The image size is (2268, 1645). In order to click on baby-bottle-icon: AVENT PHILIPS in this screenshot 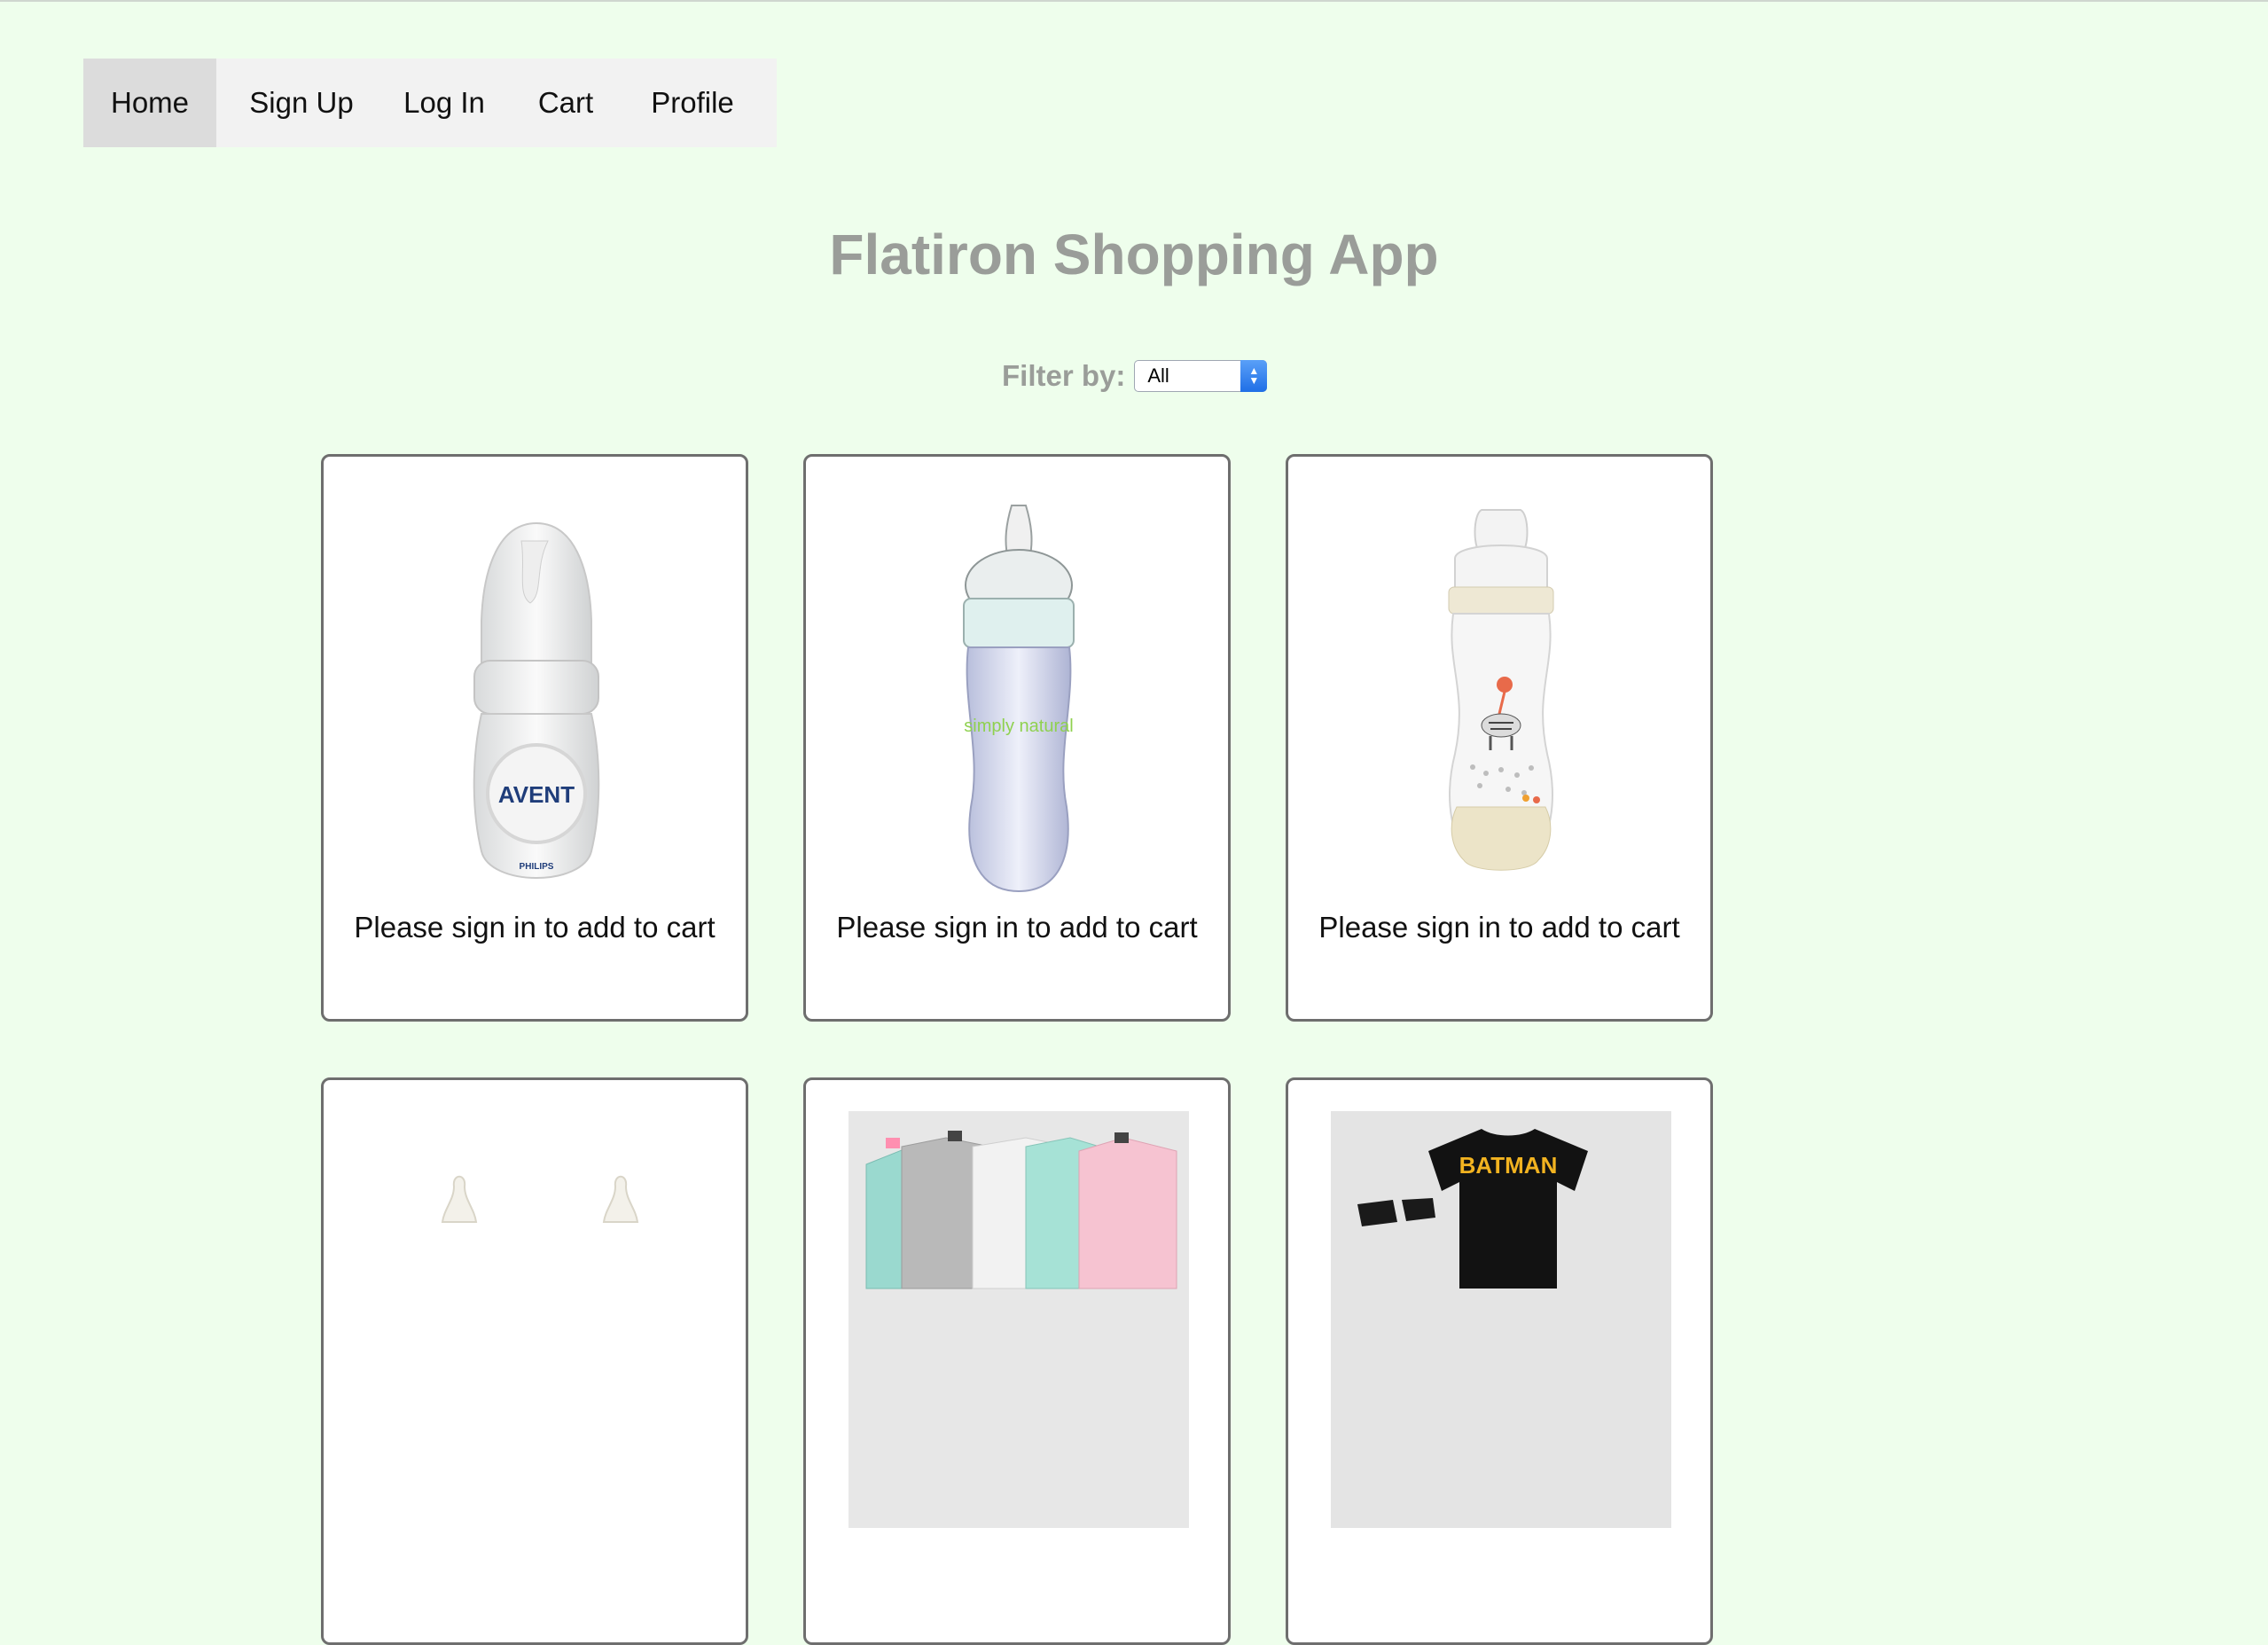, I will do `click(536, 700)`.